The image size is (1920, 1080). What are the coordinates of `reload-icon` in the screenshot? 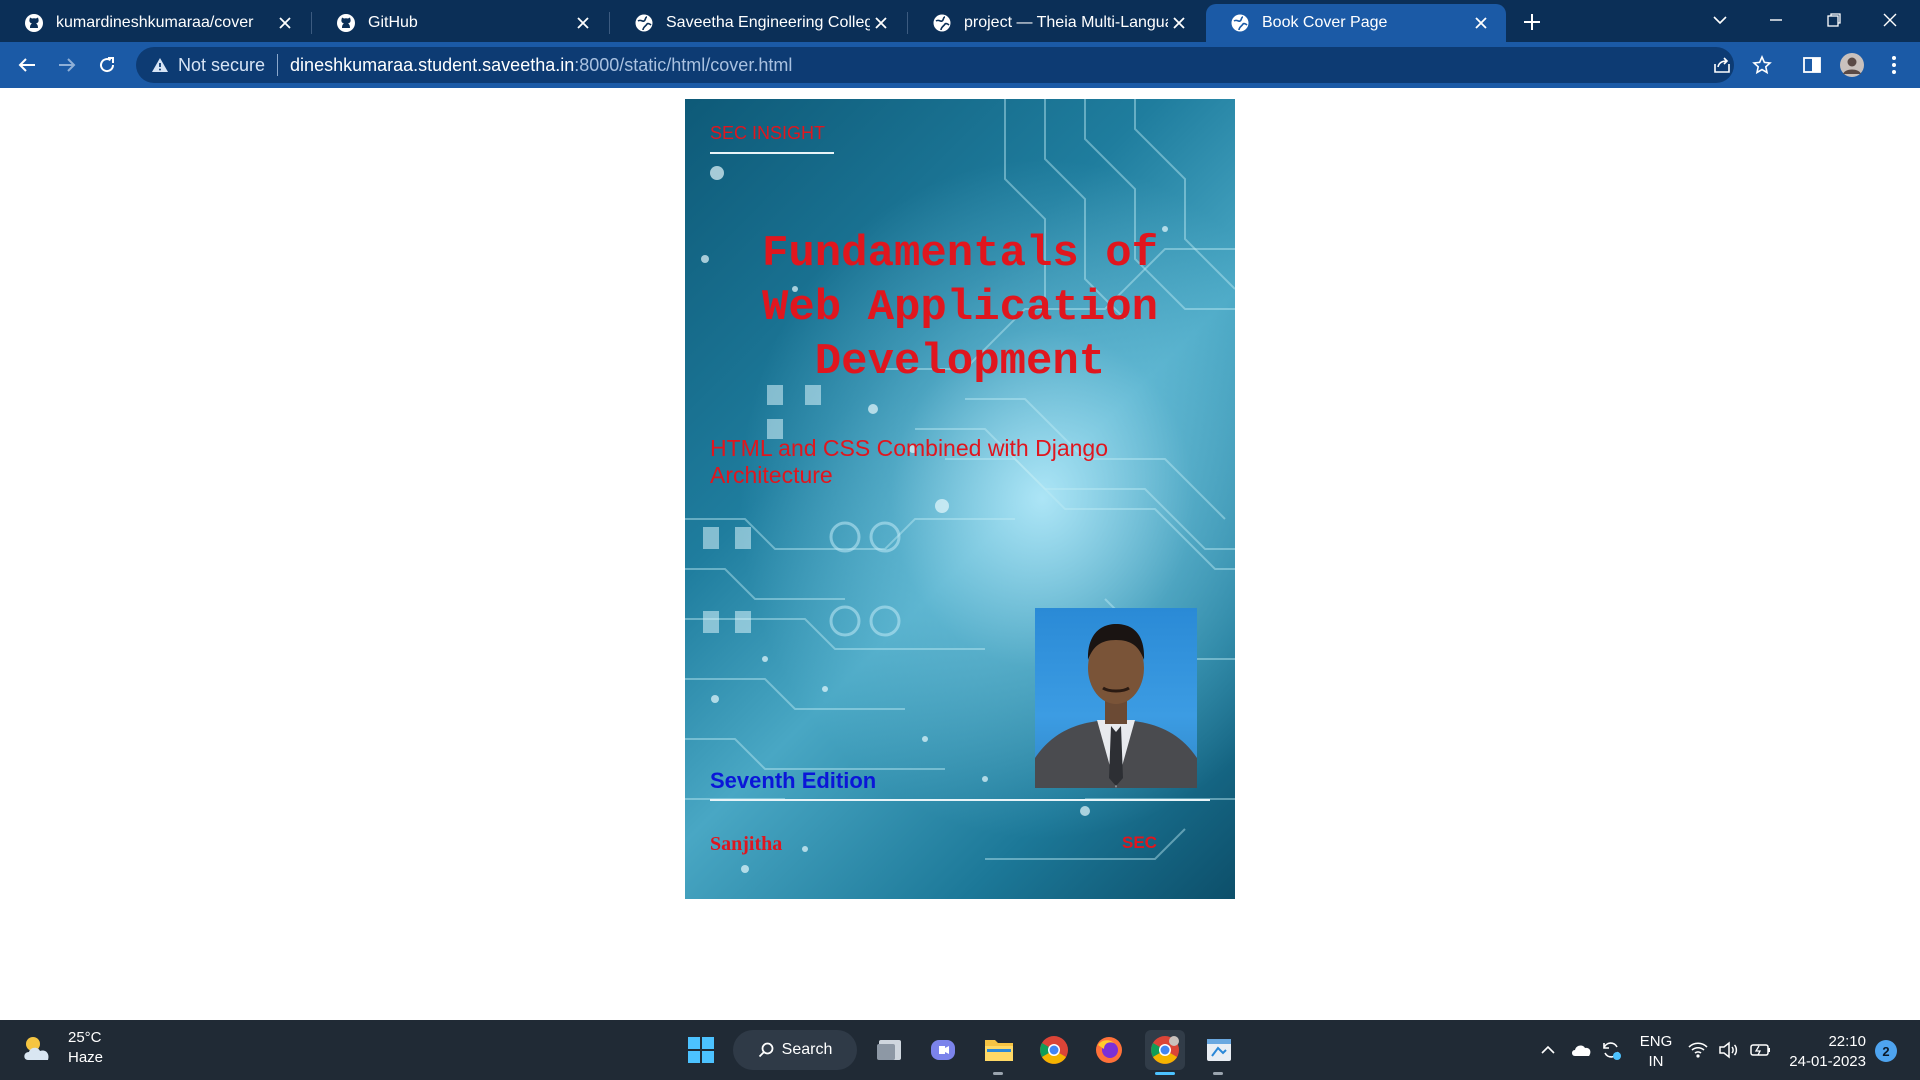 It's located at (107, 65).